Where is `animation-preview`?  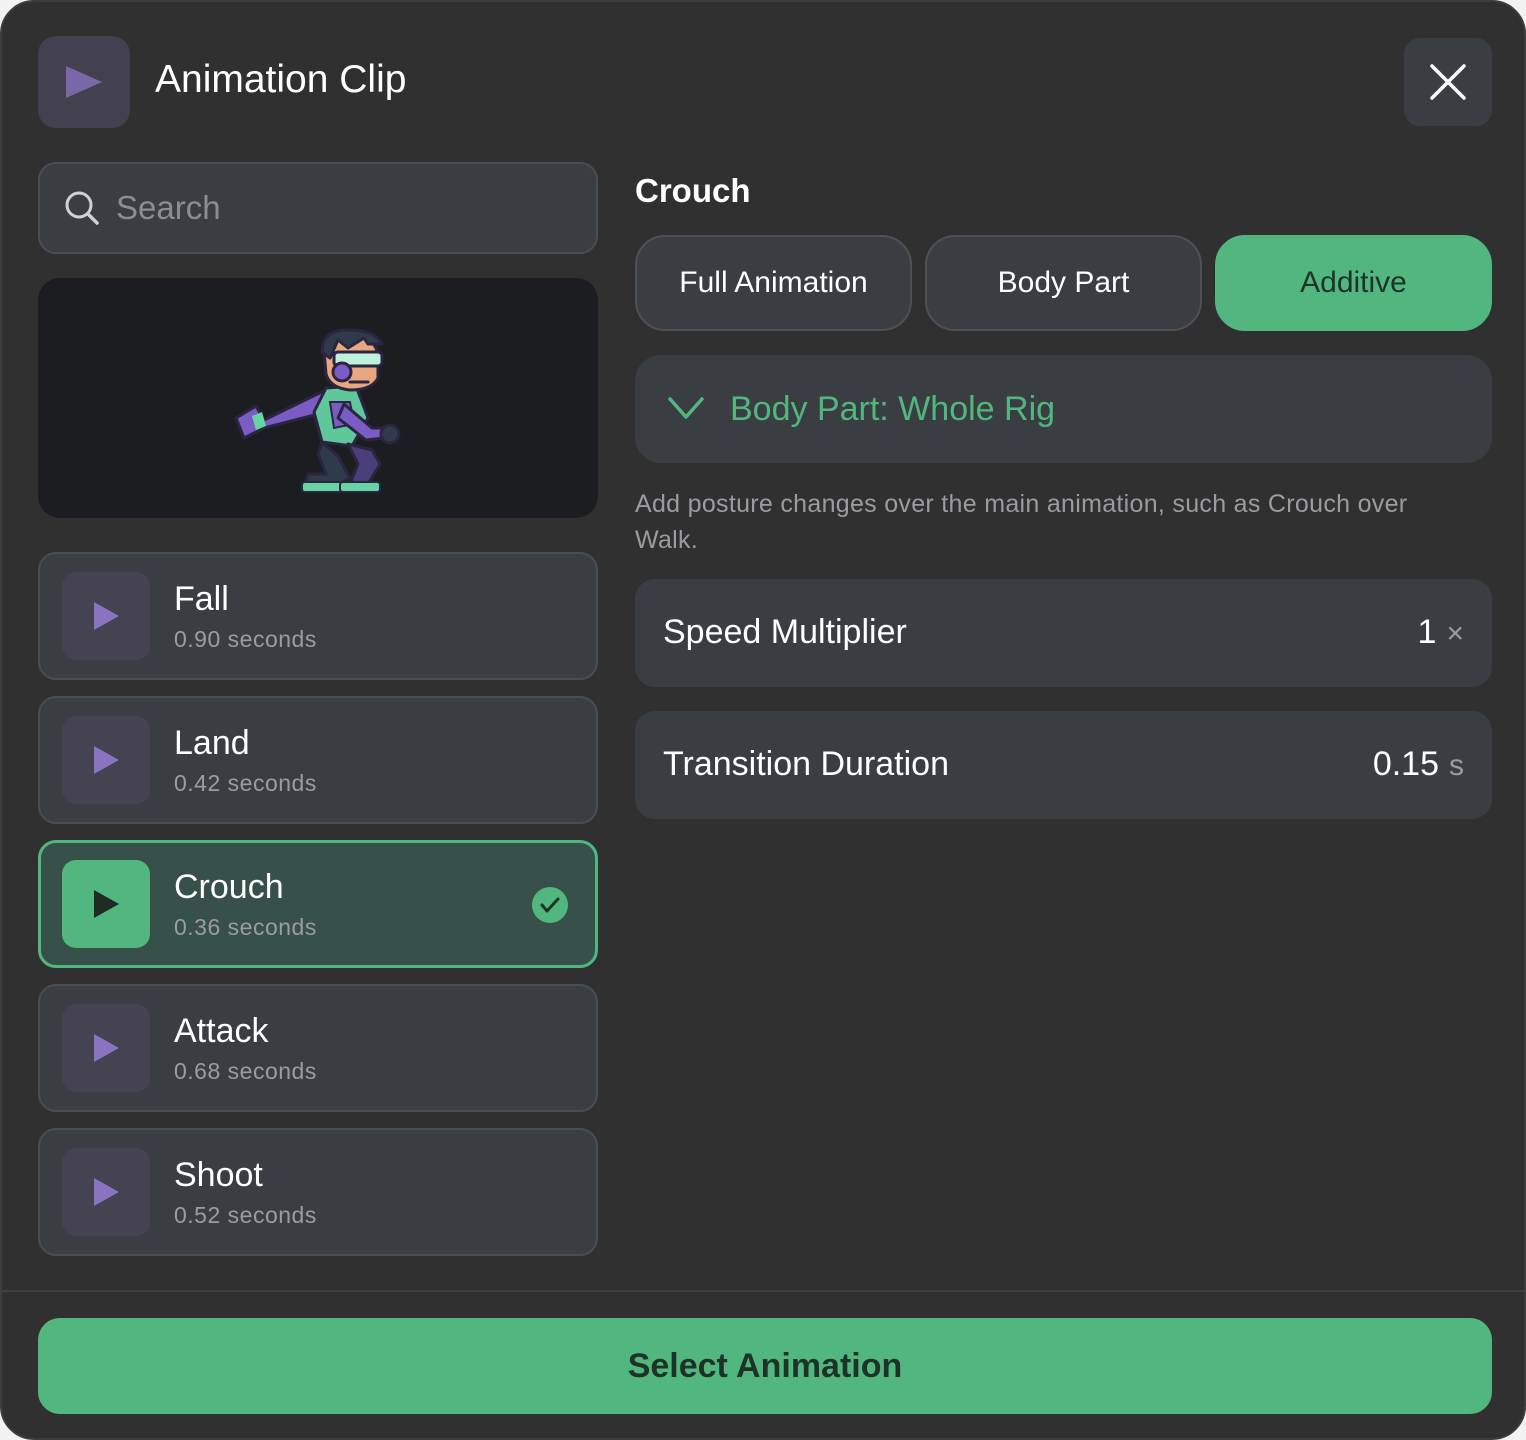
animation-preview is located at coordinates (318, 398).